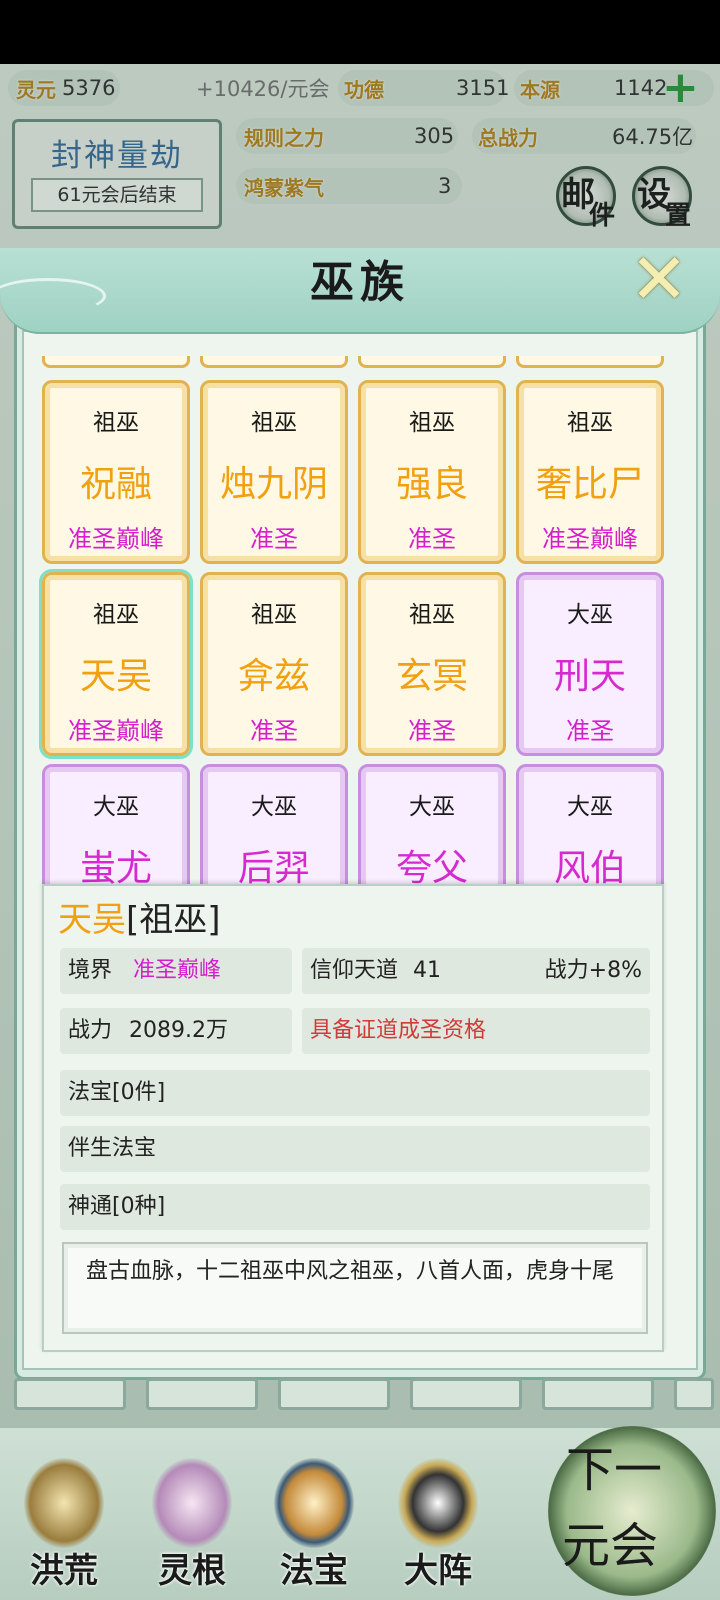 The image size is (720, 1600). I want to click on card-name: 祝融, so click(115, 484).